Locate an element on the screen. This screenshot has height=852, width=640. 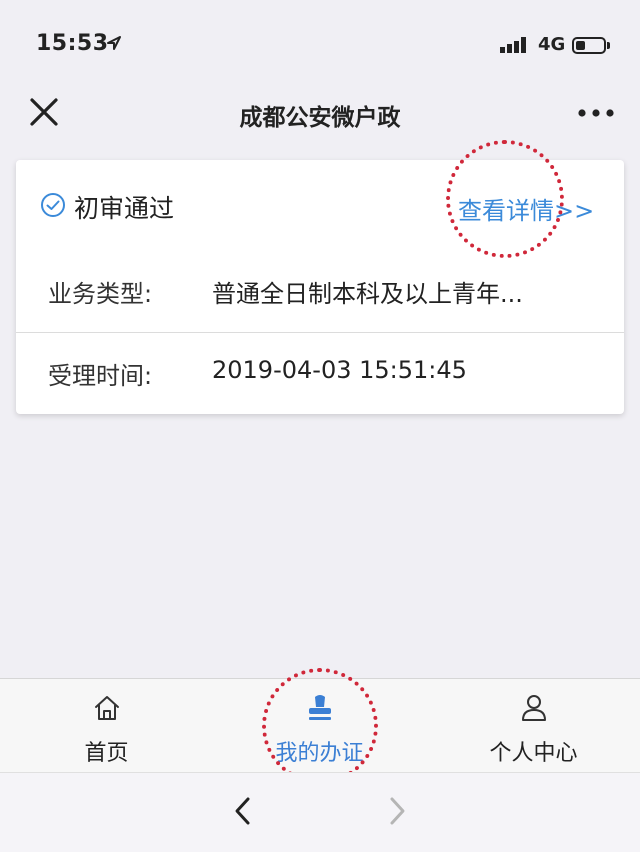
row-divider is located at coordinates (320, 332).